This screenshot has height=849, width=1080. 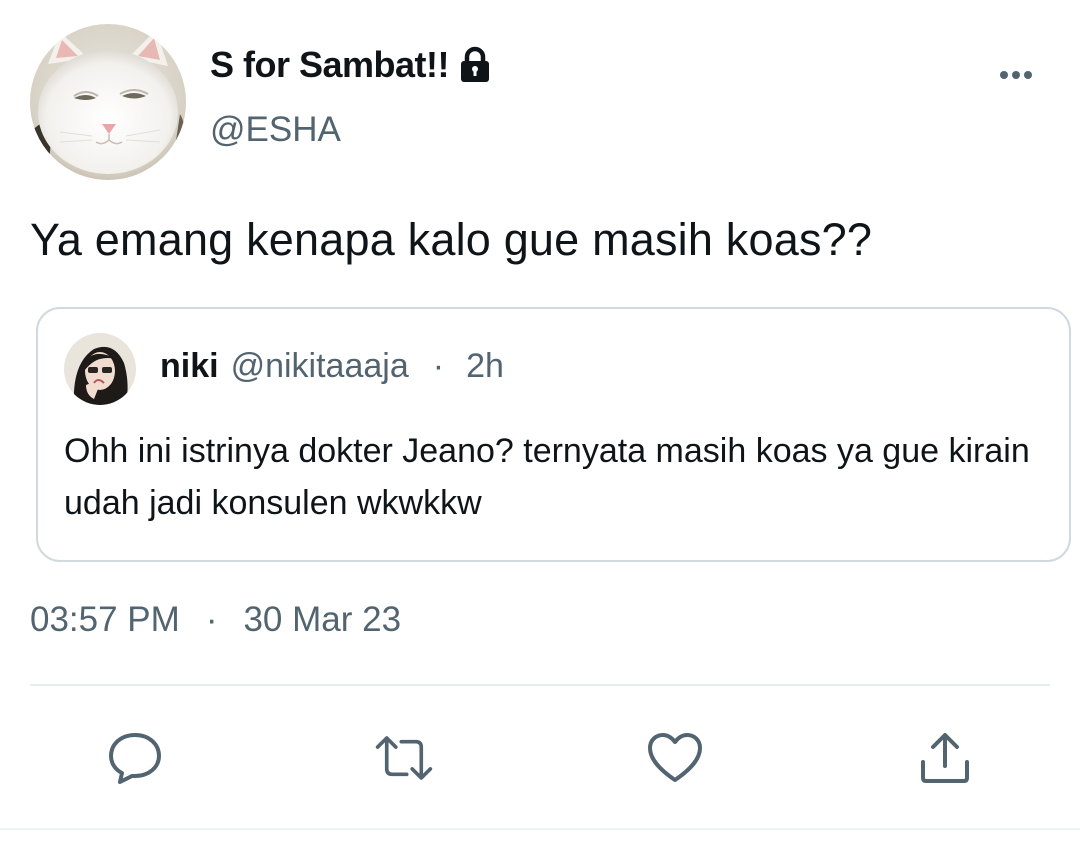 I want to click on quoted-author-avatar, so click(x=100, y=369).